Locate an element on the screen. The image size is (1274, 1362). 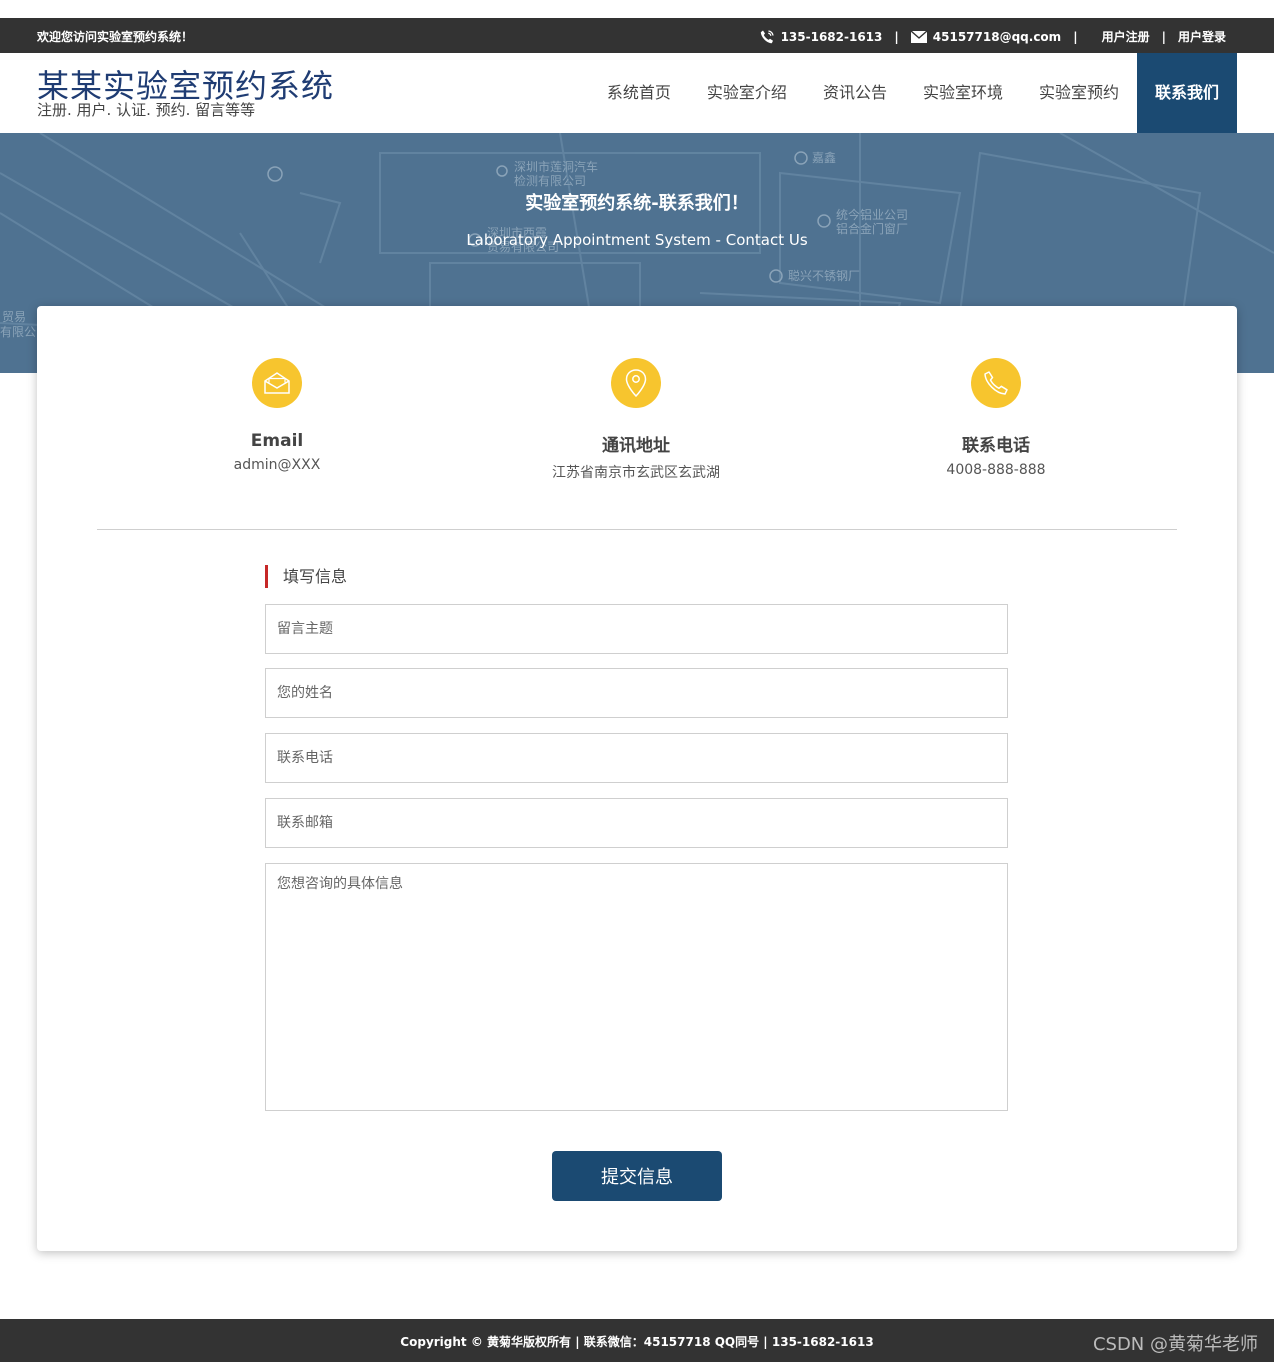
top-phone: 135-1682-1613 is located at coordinates (831, 36).